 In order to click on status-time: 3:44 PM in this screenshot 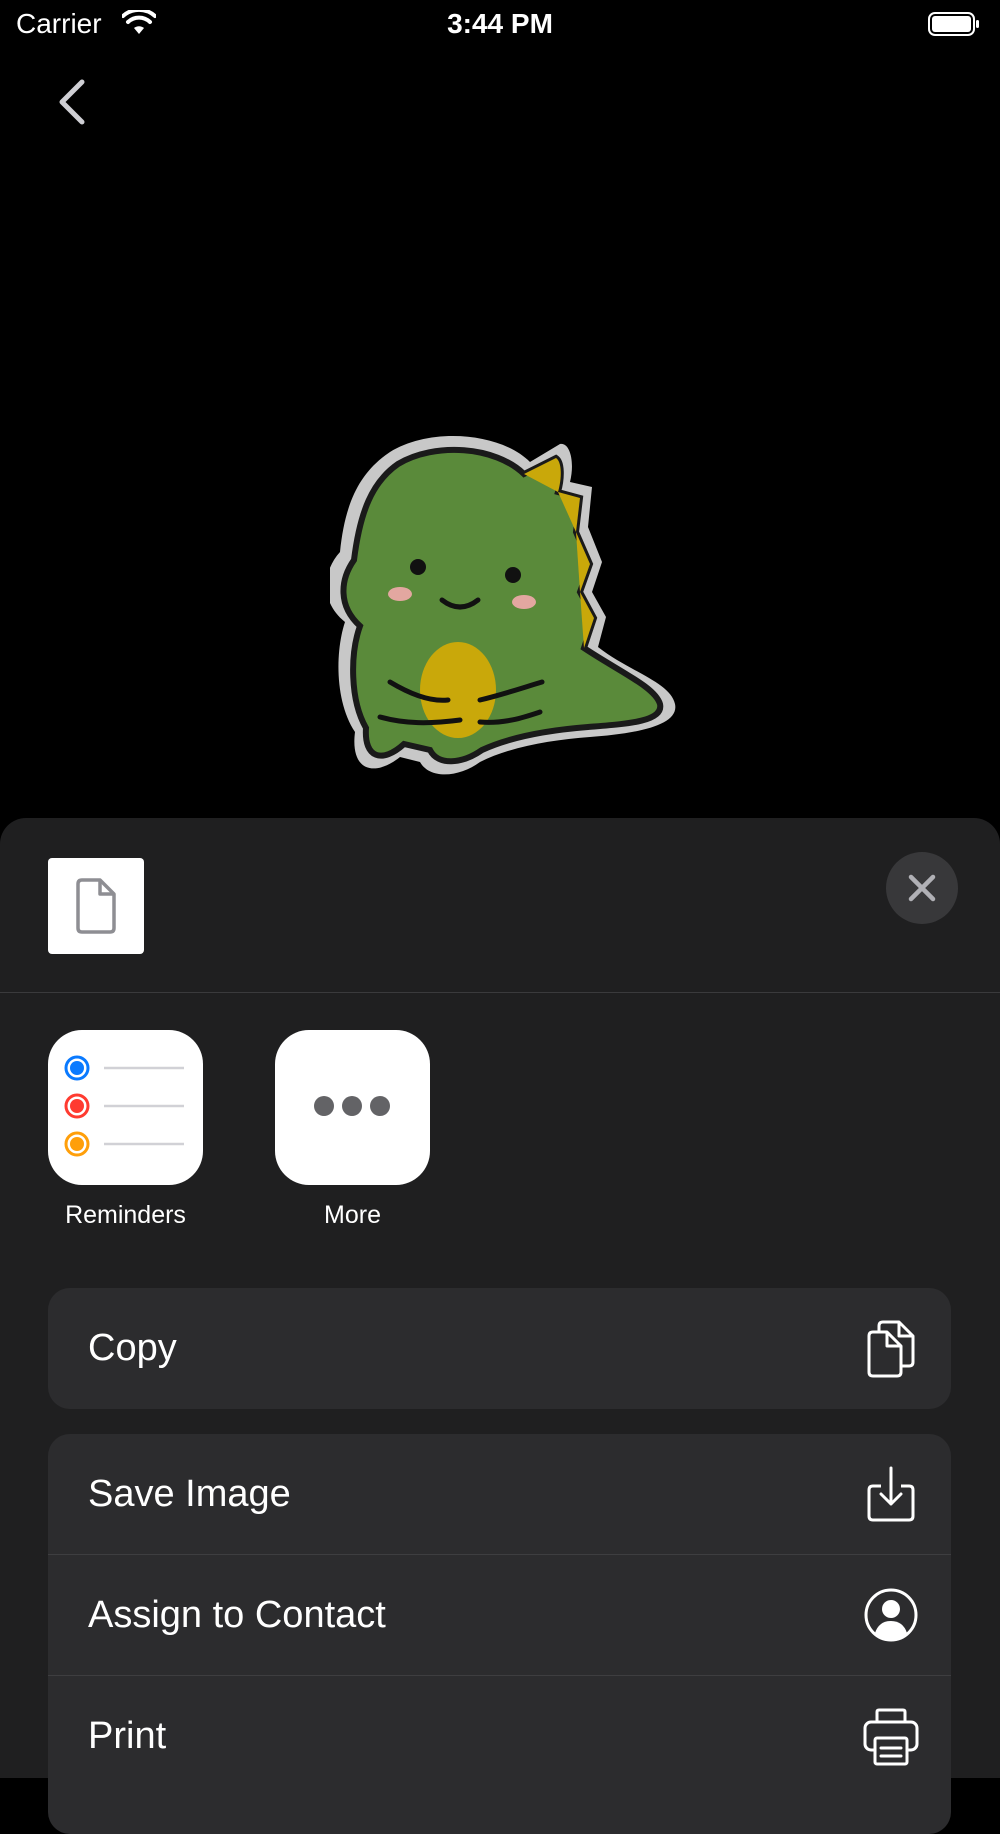, I will do `click(500, 23)`.